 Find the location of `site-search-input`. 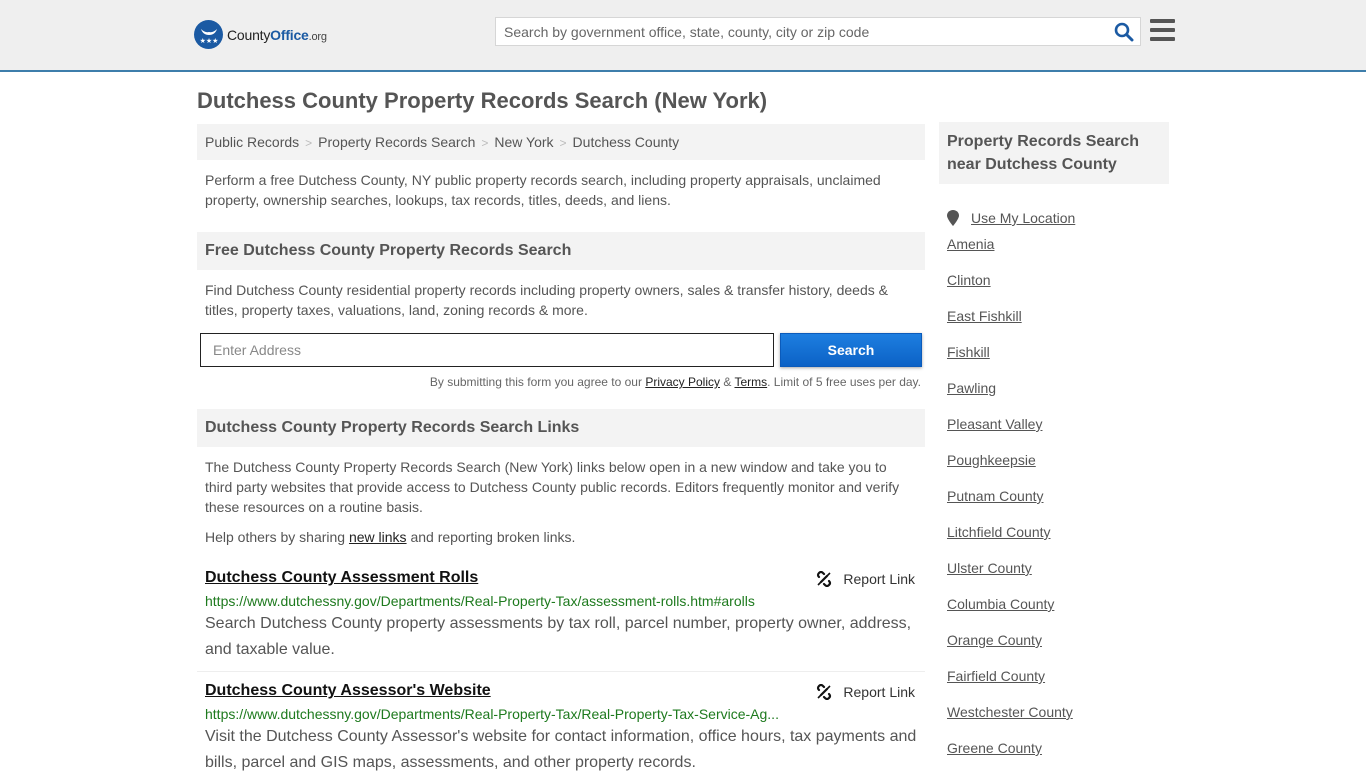

site-search-input is located at coordinates (796, 31).